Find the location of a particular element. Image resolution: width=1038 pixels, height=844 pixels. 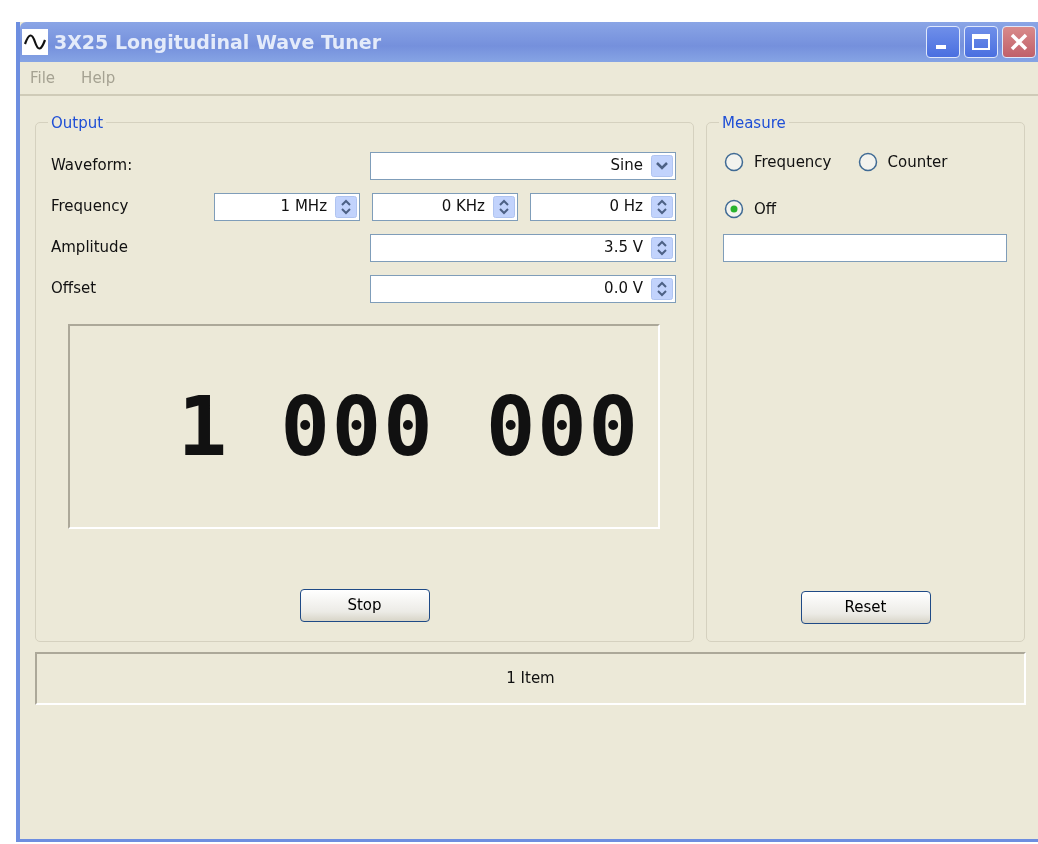

field-label: Amplitude is located at coordinates (90, 248).